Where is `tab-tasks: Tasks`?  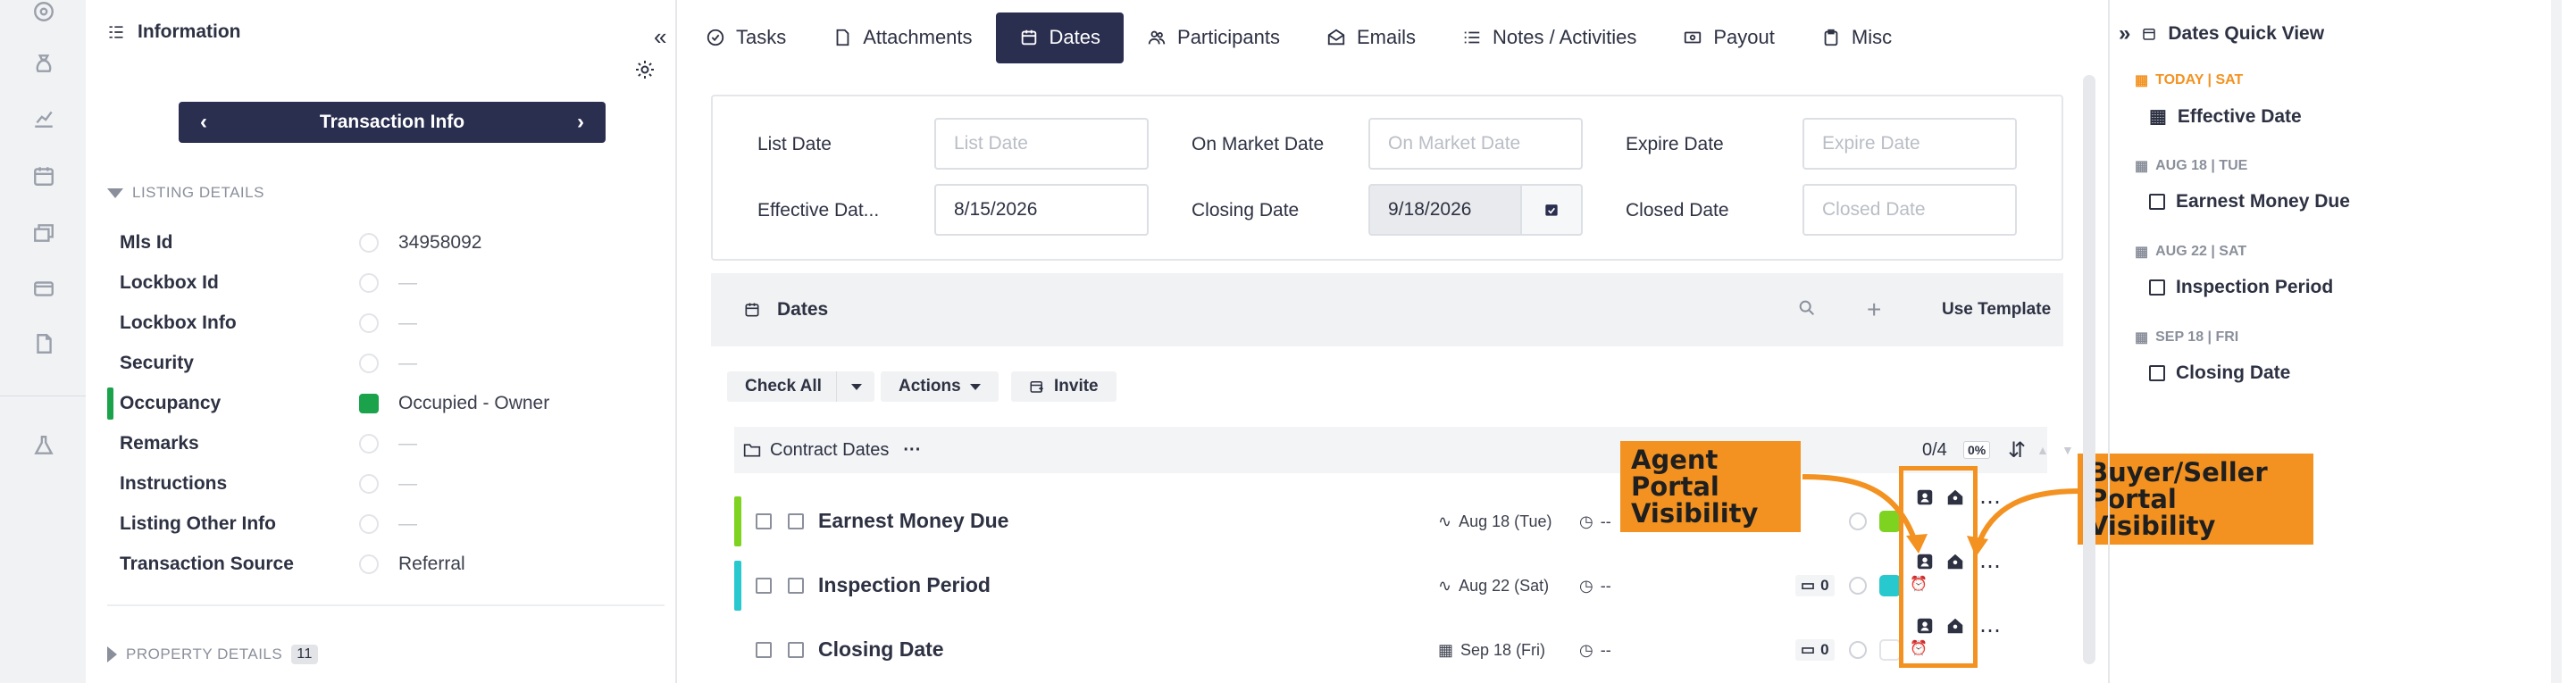 tab-tasks: Tasks is located at coordinates (746, 37).